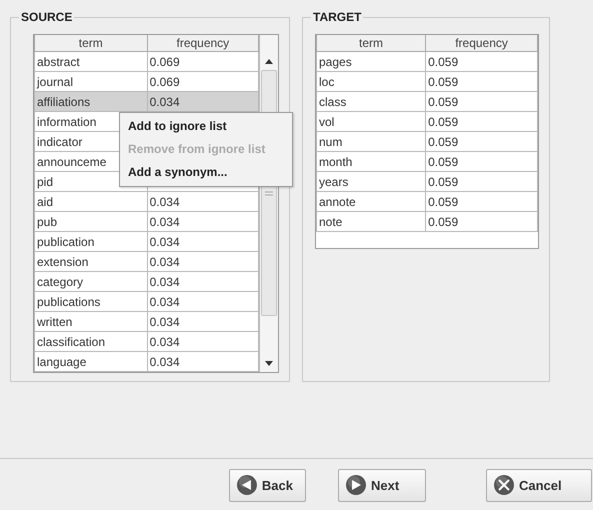  What do you see at coordinates (371, 62) in the screenshot?
I see `table-cell: pages` at bounding box center [371, 62].